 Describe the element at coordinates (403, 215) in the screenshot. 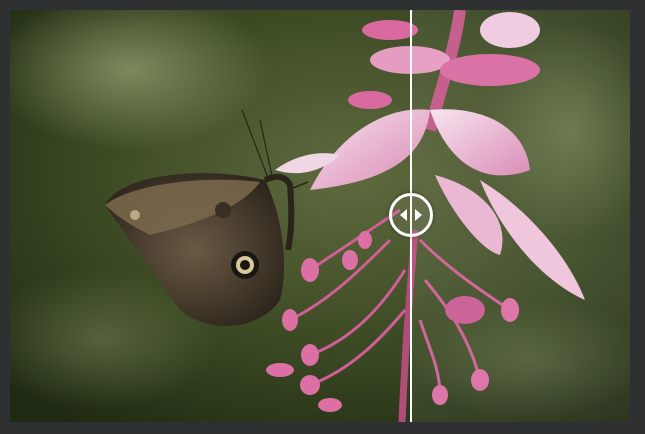

I see `triangle-left-icon` at that location.